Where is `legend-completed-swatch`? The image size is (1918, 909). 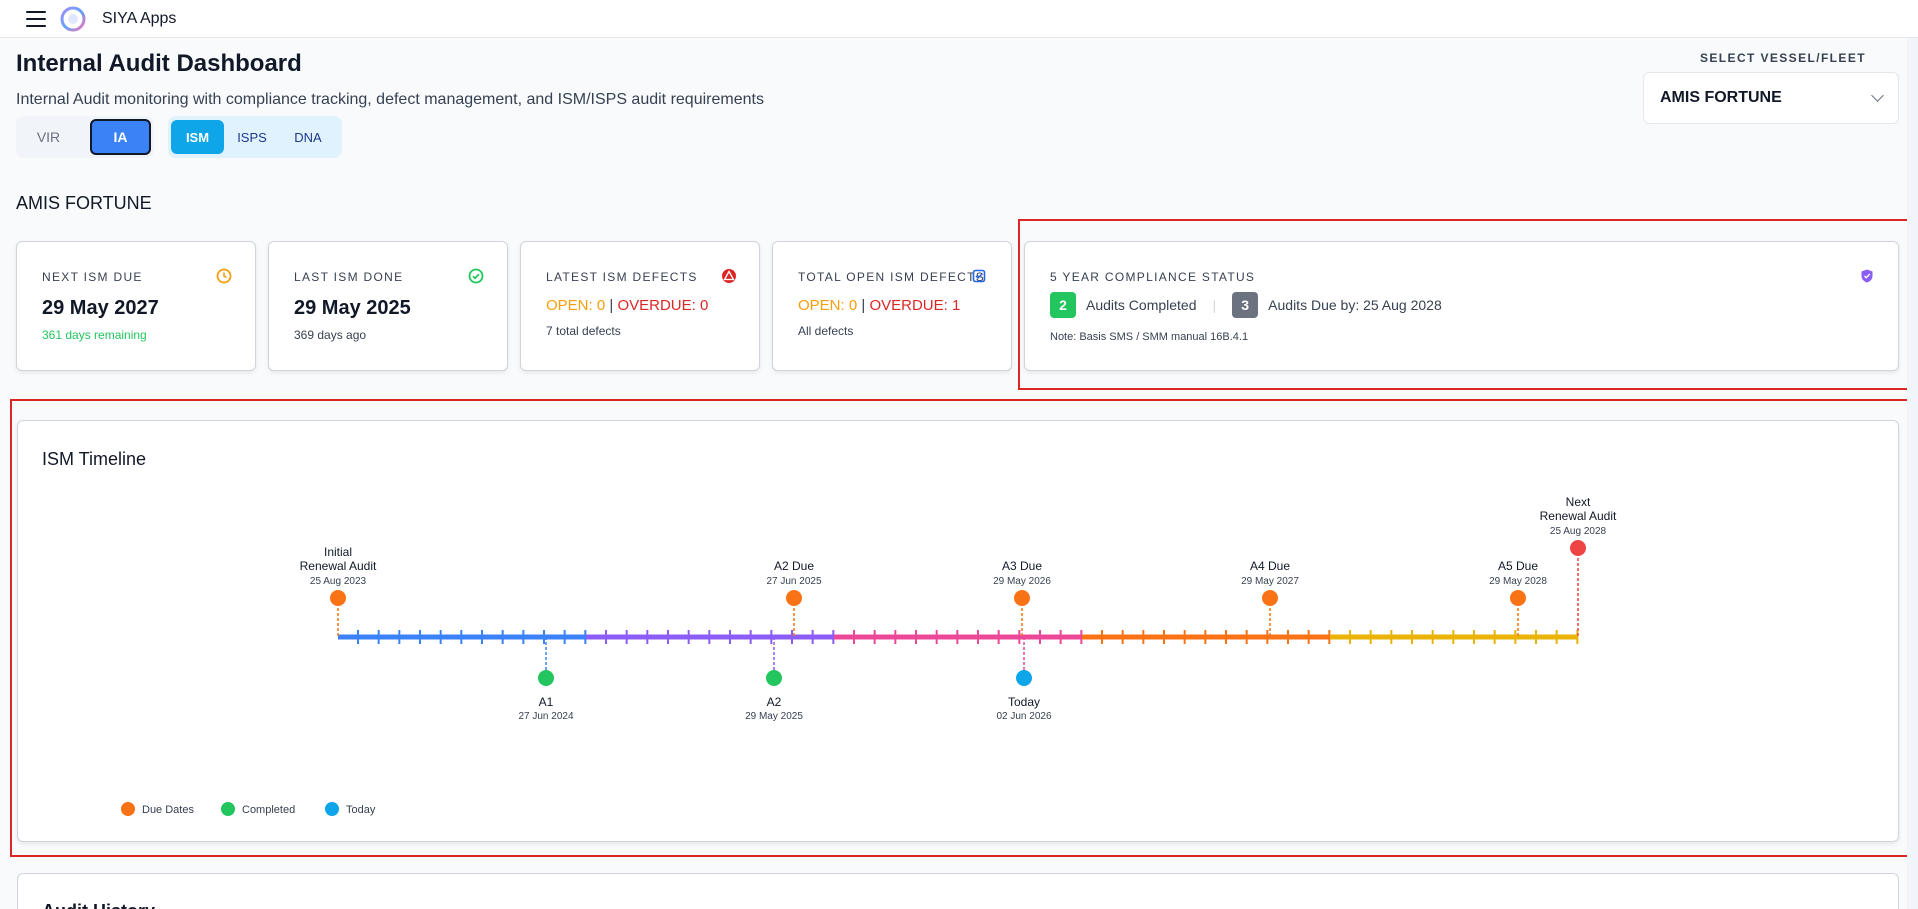
legend-completed-swatch is located at coordinates (228, 809).